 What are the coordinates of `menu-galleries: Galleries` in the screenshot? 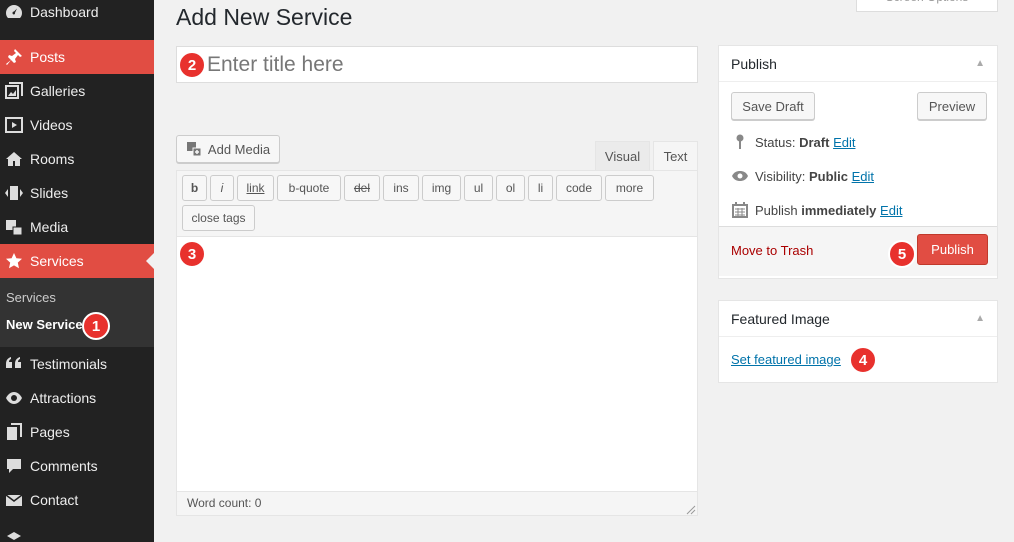 It's located at (77, 91).